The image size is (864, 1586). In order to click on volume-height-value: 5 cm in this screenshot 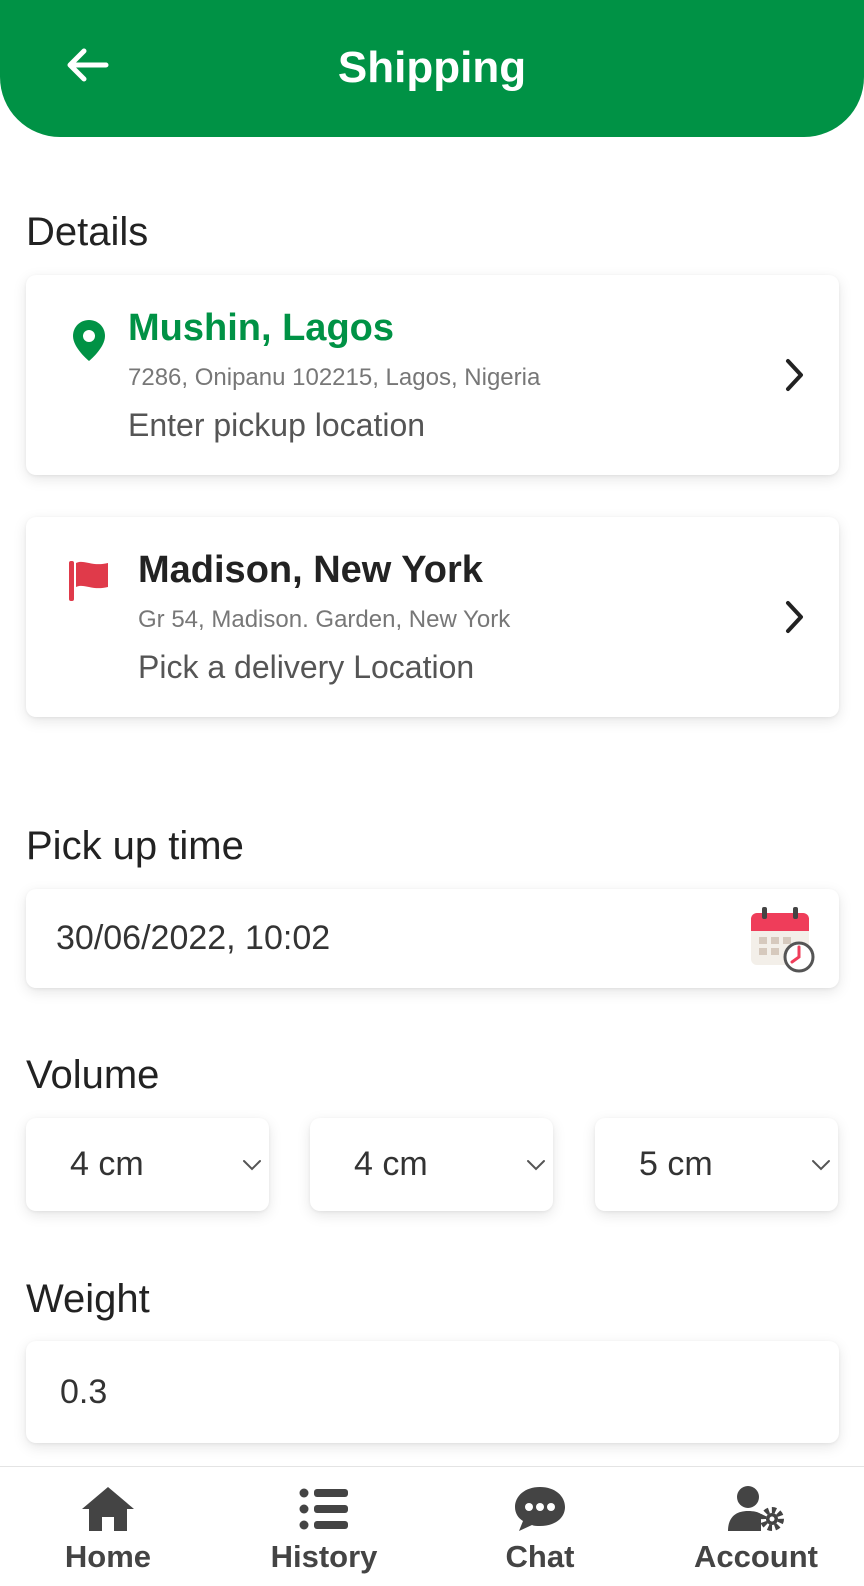, I will do `click(676, 1164)`.